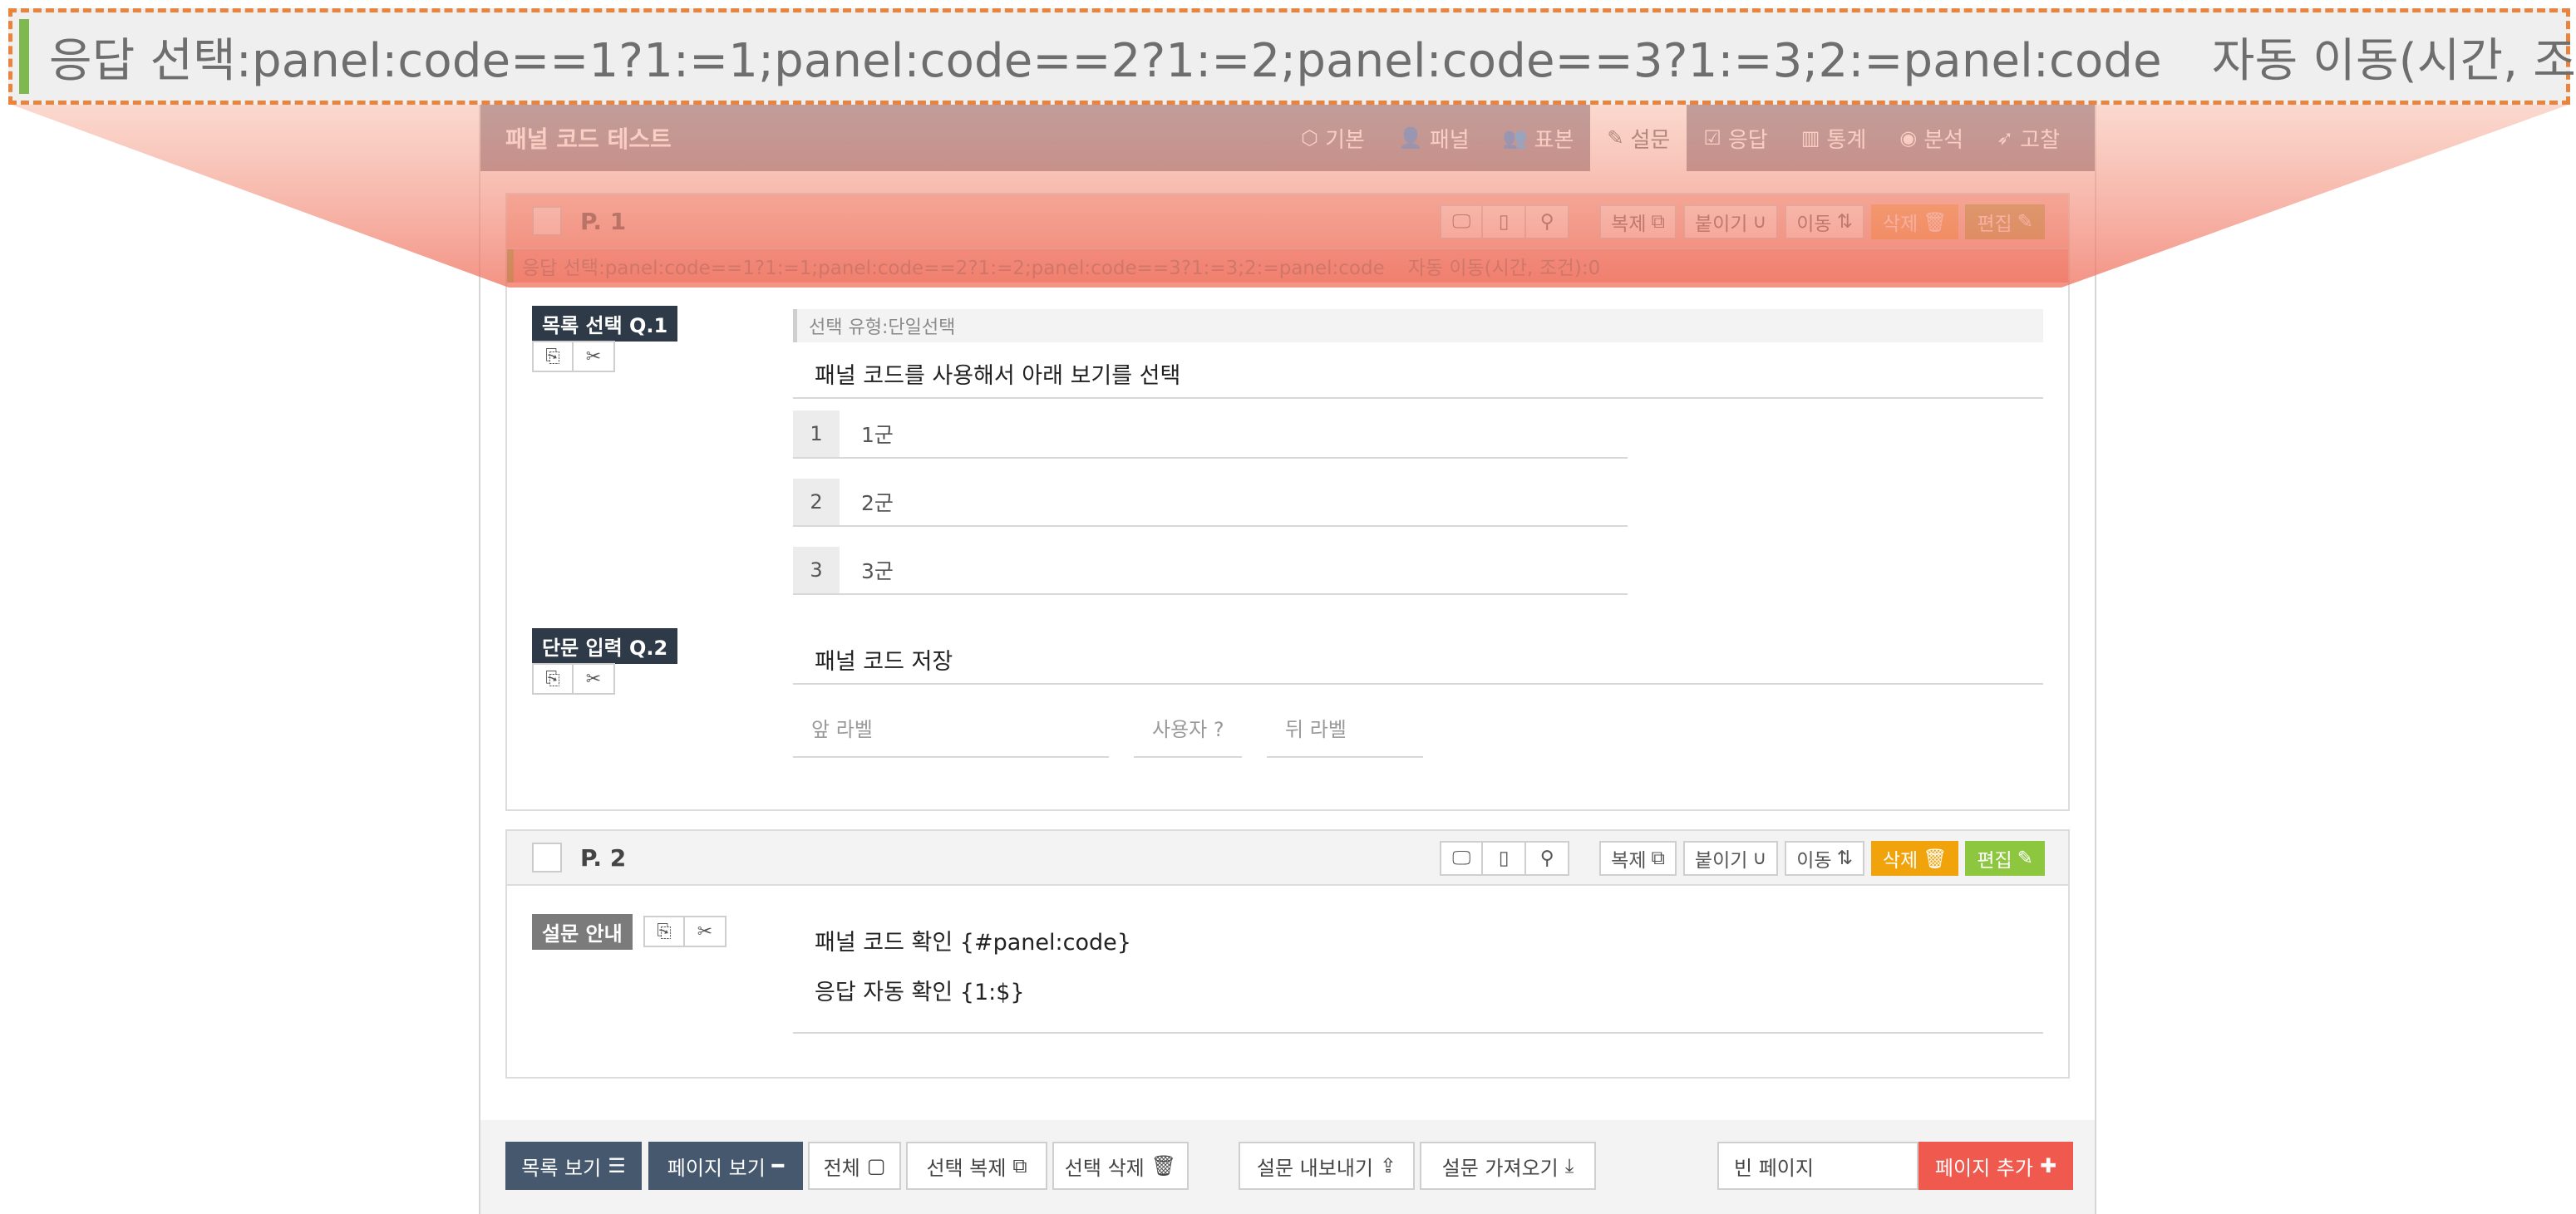  I want to click on intro-line: 응답 자동 확인 {1:$}, so click(920, 992).